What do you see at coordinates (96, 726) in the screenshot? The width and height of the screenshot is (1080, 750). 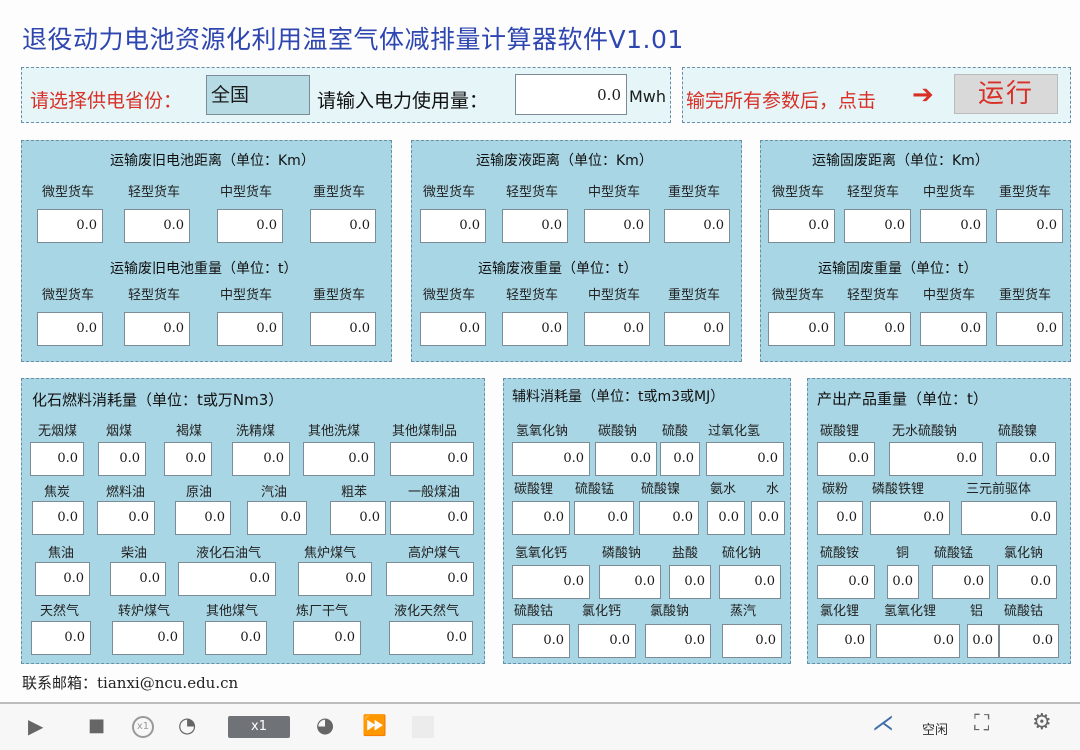 I see `stop-icon: ■` at bounding box center [96, 726].